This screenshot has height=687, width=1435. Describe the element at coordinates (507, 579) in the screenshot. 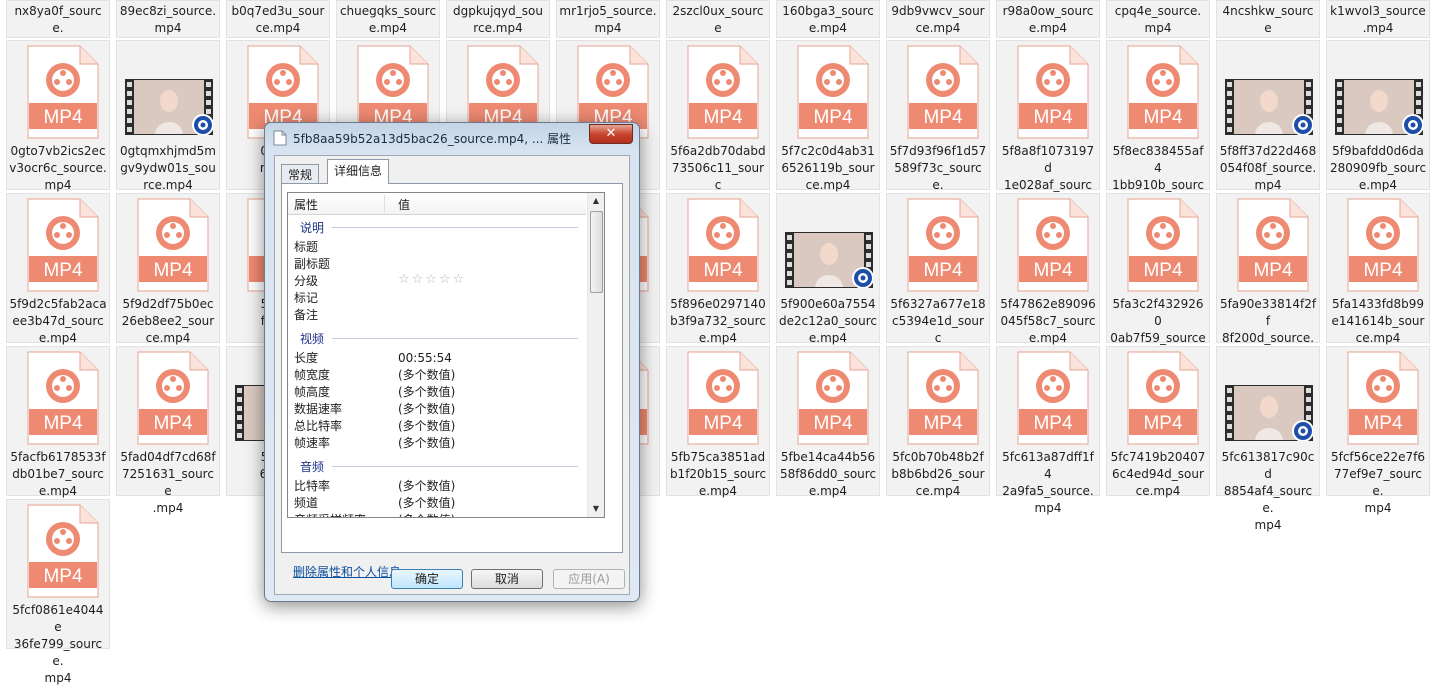

I see `cancel-button: 取消` at that location.